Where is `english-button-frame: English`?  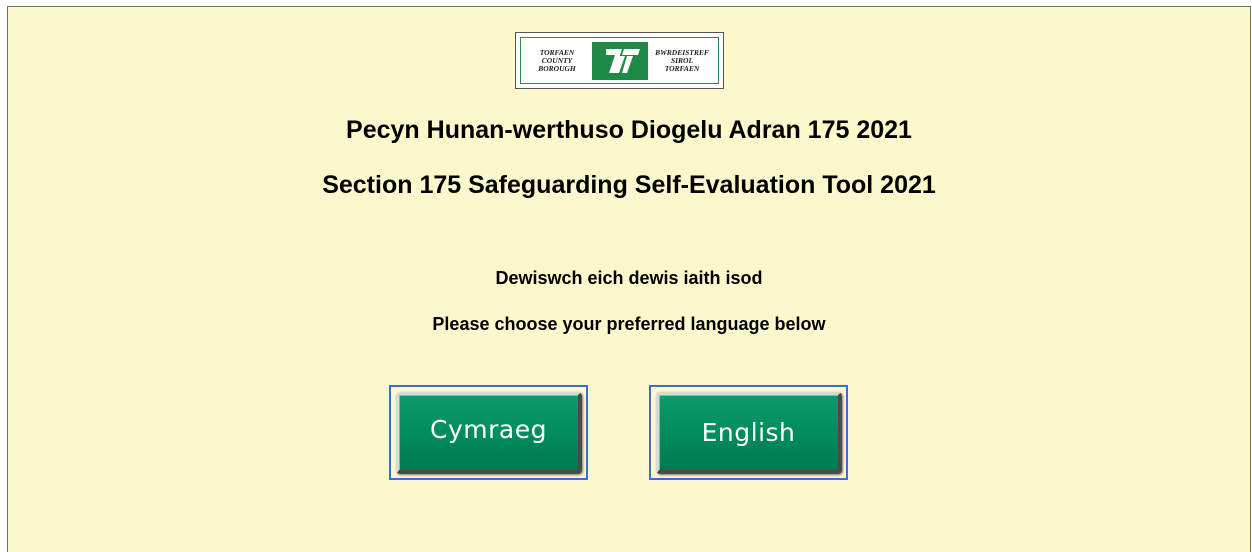
english-button-frame: English is located at coordinates (748, 432).